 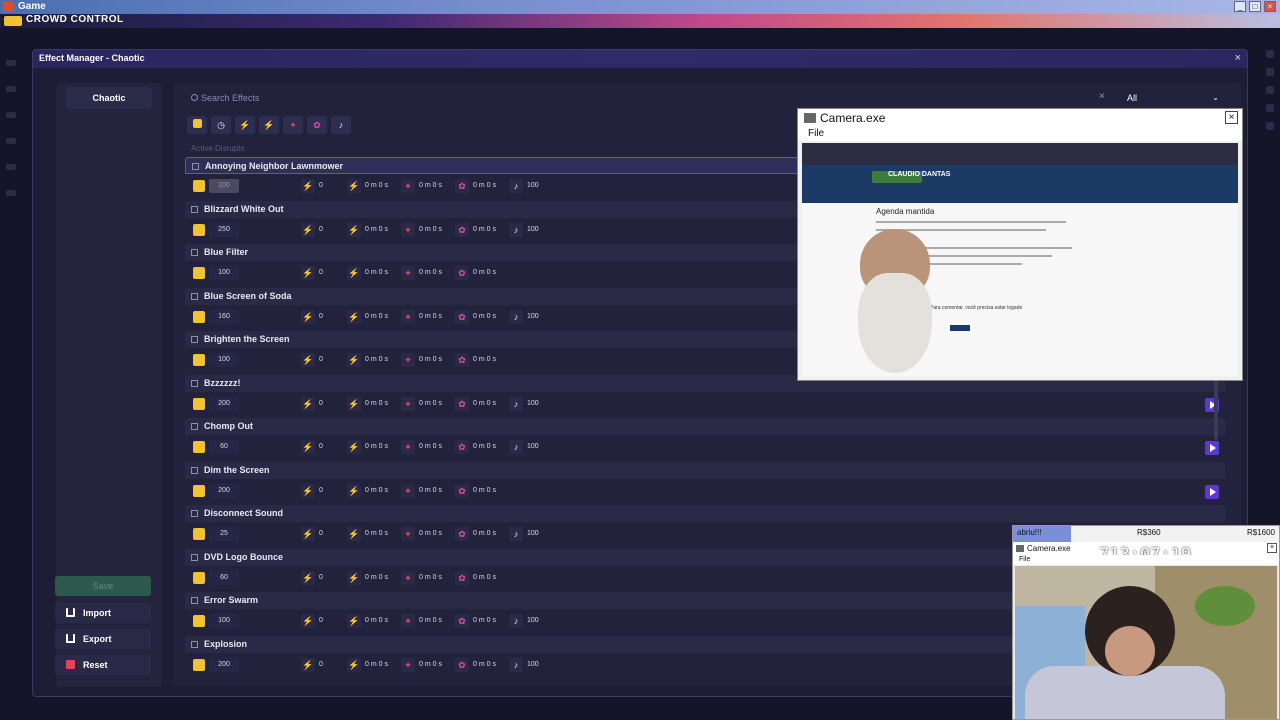 I want to click on section-label: Active Disrupts, so click(x=218, y=148).